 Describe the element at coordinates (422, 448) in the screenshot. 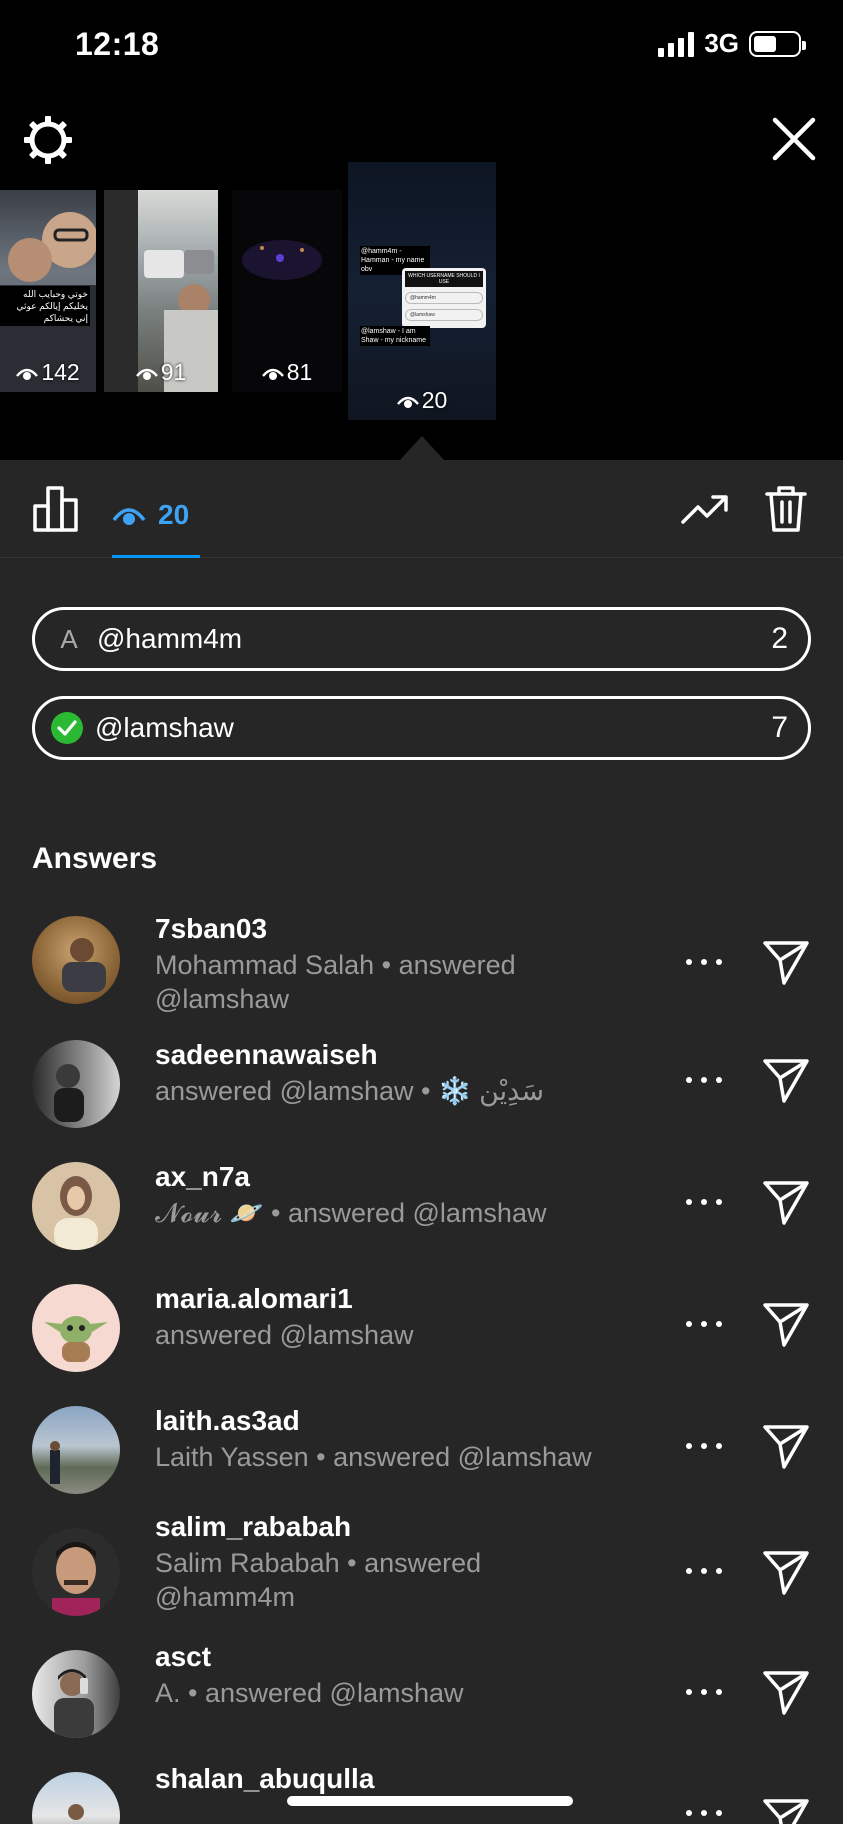

I see `selected-story-caret` at that location.